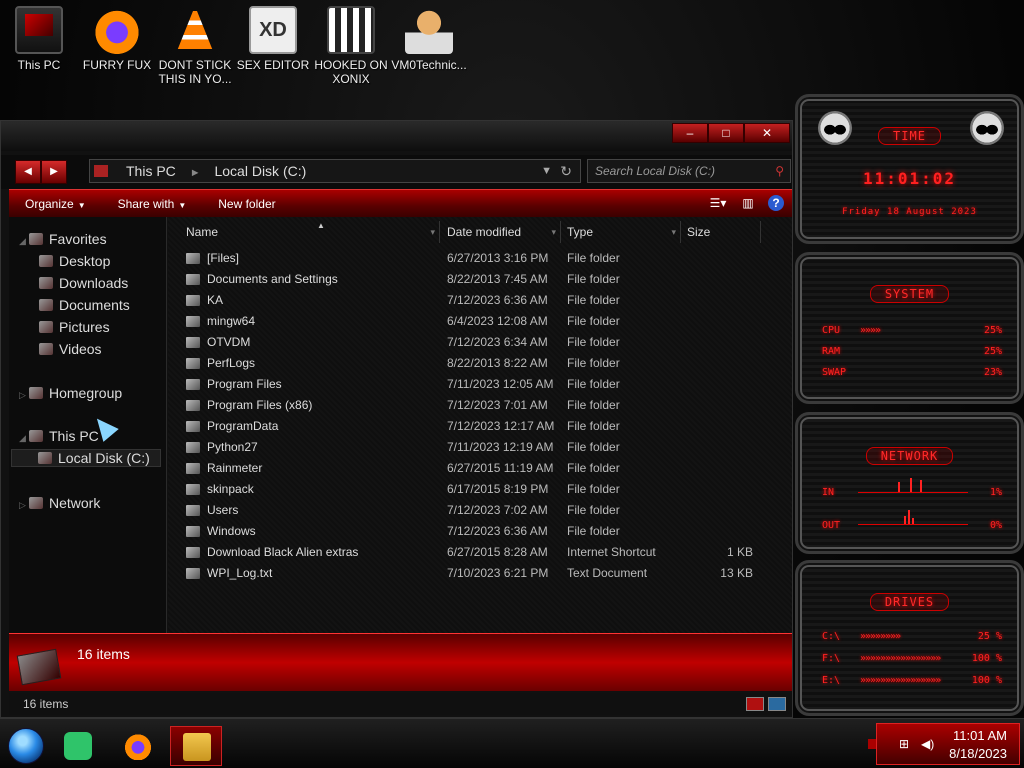  Describe the element at coordinates (621, 232) in the screenshot. I see `column-header-type: Type ▾` at that location.